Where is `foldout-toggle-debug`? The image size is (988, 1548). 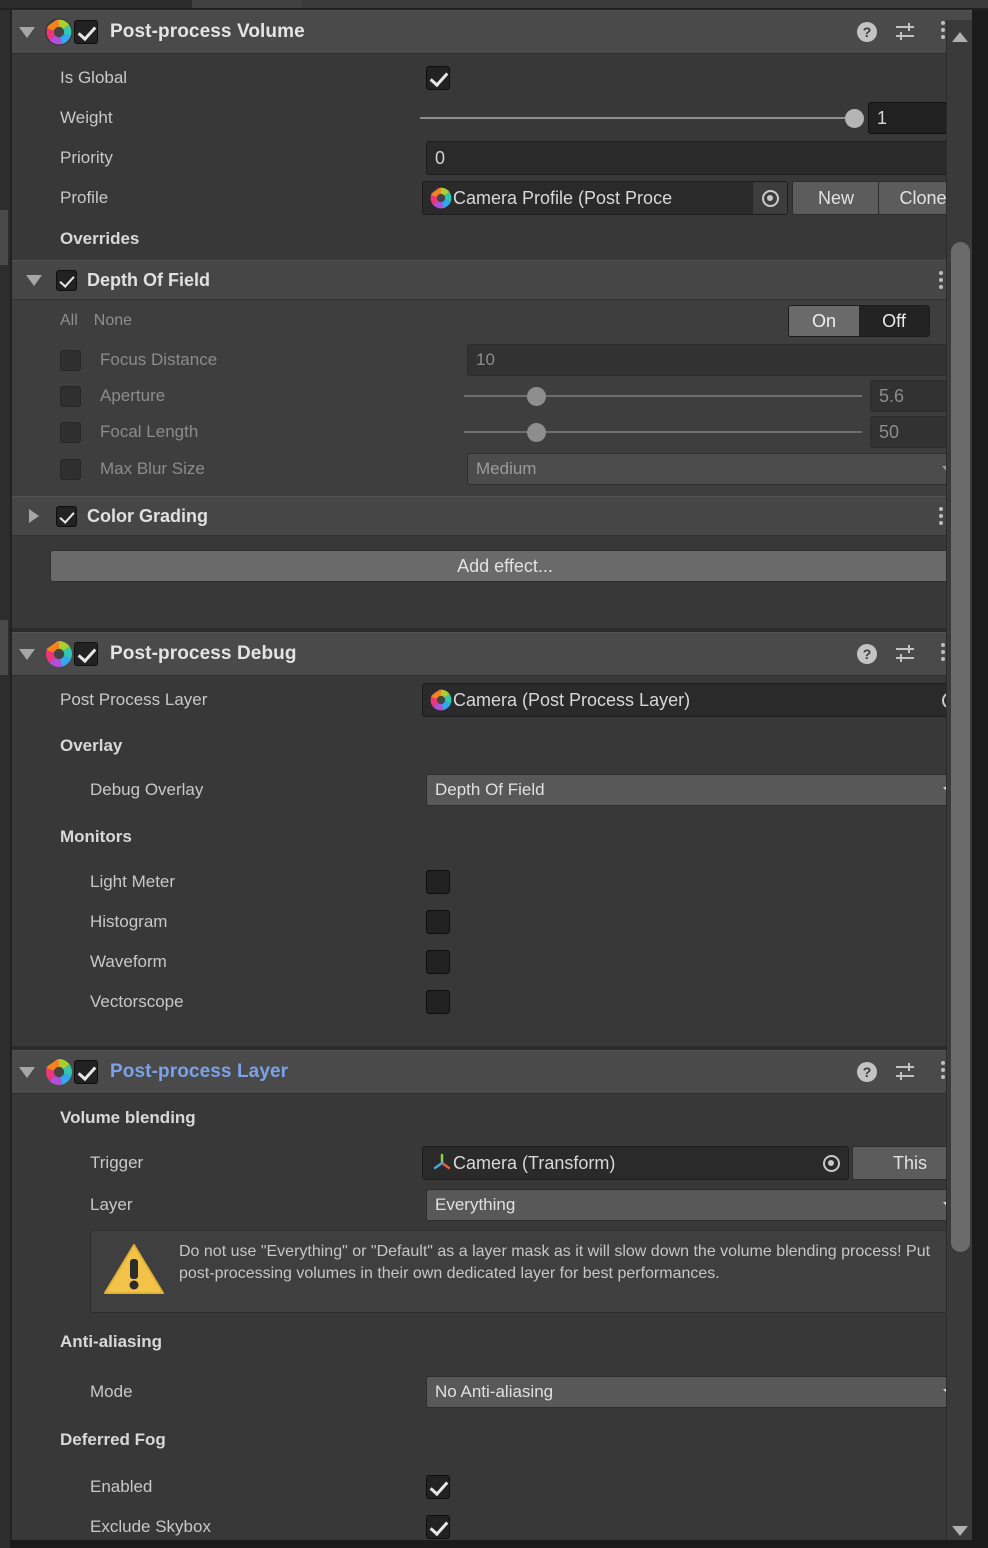 foldout-toggle-debug is located at coordinates (27, 654).